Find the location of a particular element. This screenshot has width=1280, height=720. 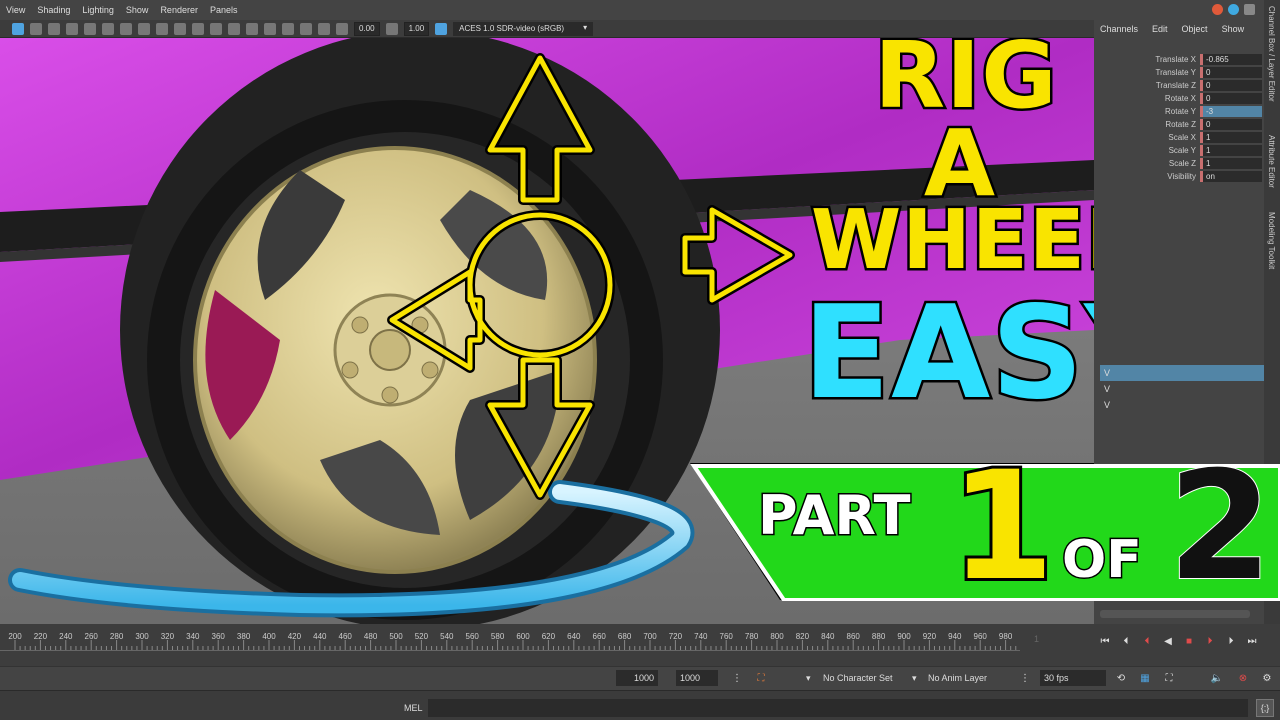

tab-channel-box-layer-editor: Channel Box / Layer Editor is located at coordinates (1271, 54).